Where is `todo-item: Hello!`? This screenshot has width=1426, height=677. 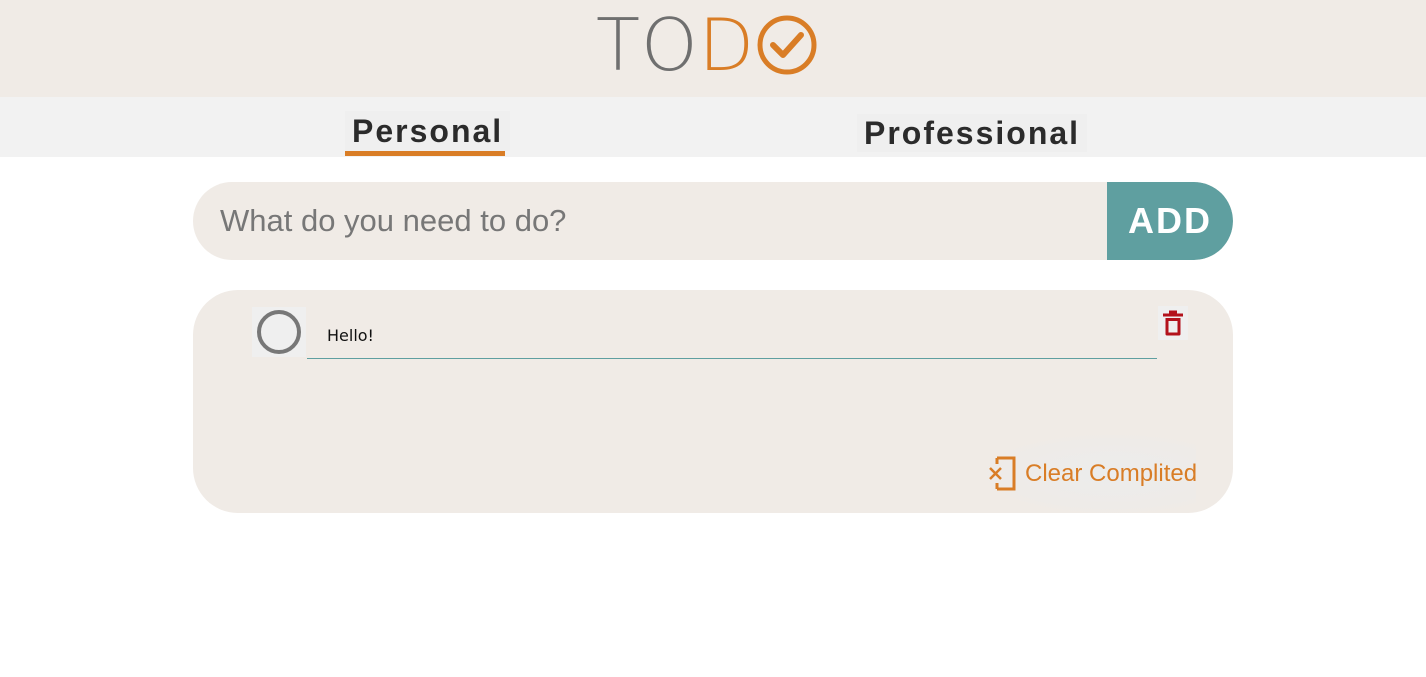 todo-item: Hello! is located at coordinates (722, 334).